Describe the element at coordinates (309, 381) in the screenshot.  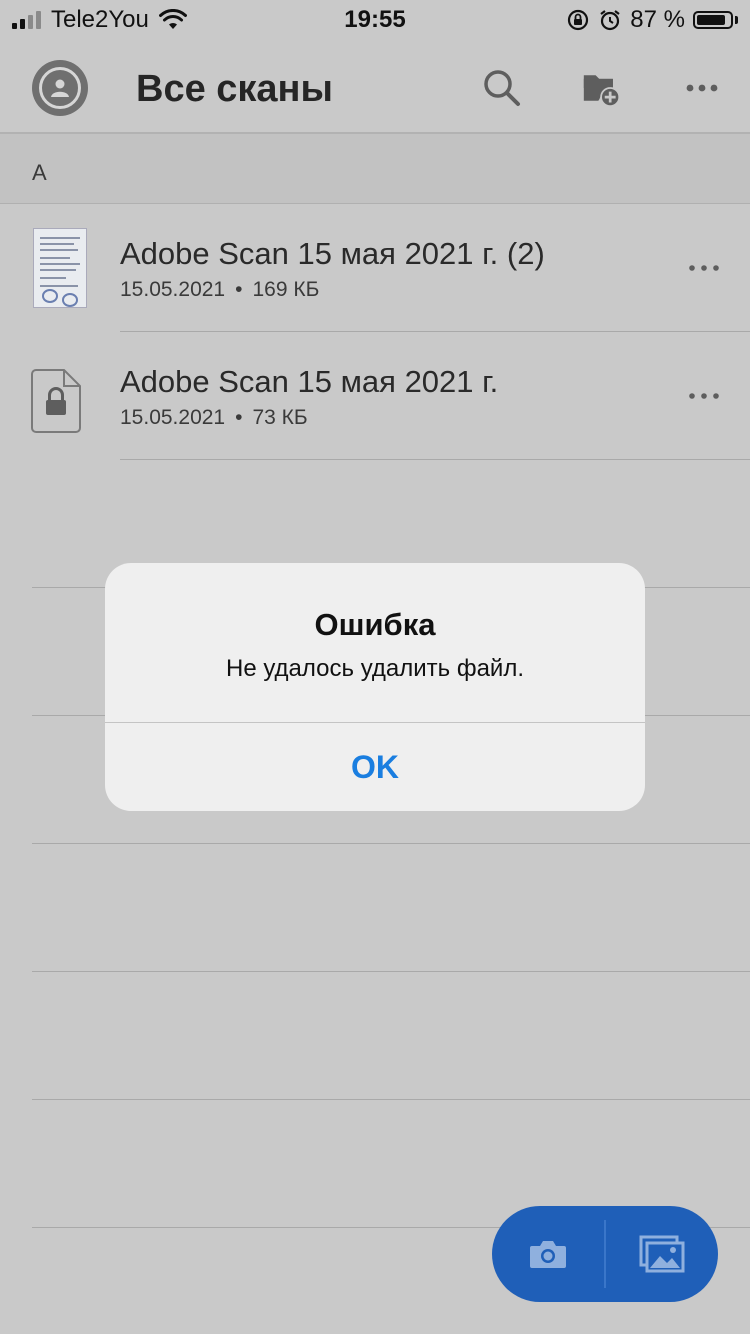
I see `file-name: Adobe Scan 15 мая 2021 г.` at that location.